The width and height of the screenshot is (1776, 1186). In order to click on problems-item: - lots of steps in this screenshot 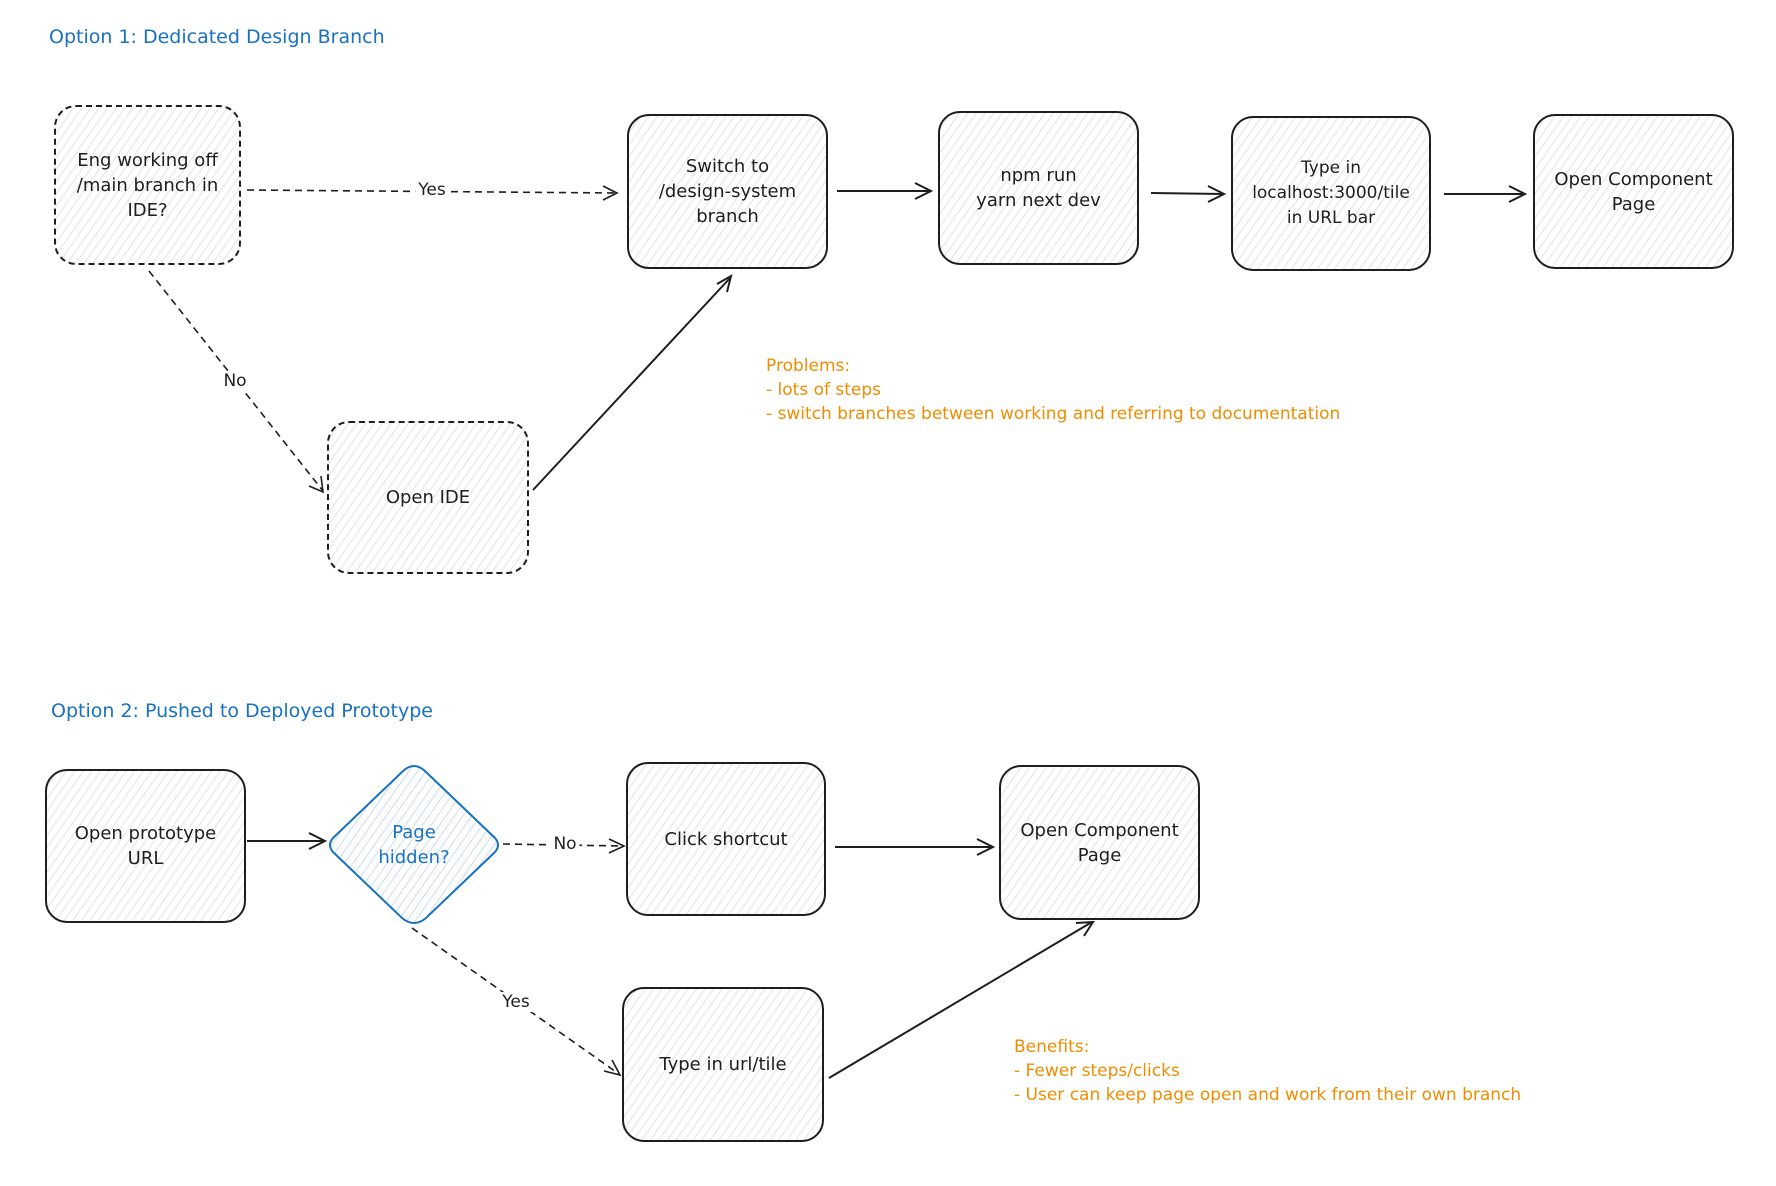, I will do `click(824, 390)`.